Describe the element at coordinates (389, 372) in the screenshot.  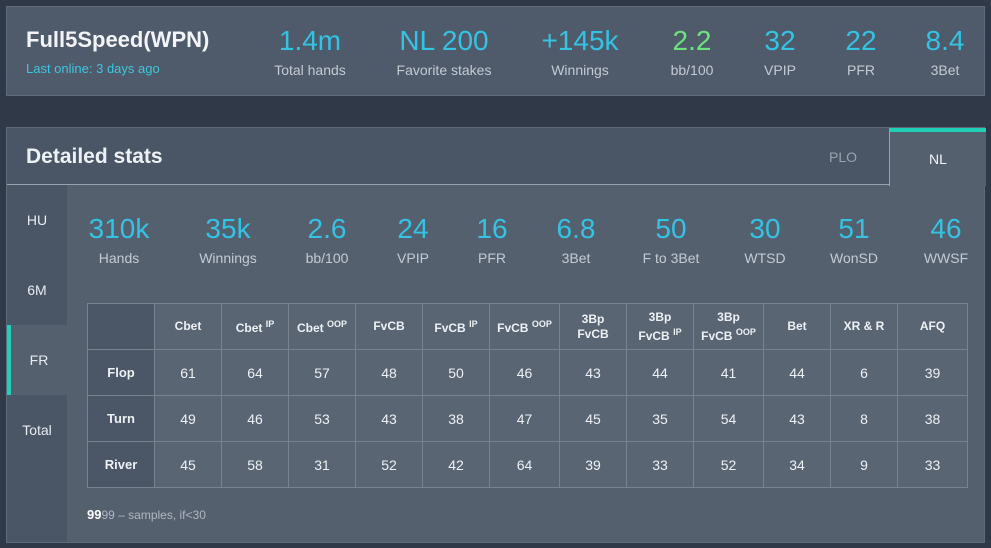
I see `table-cell: 48` at that location.